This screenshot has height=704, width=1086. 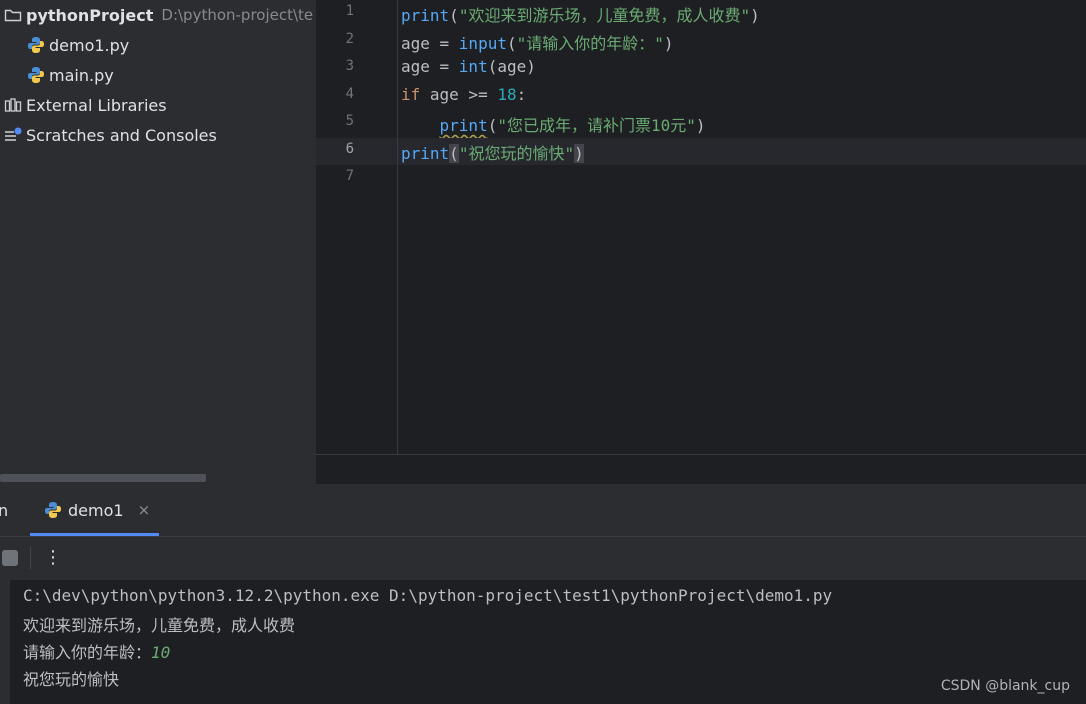 What do you see at coordinates (335, 11) in the screenshot?
I see `line-number: 1` at bounding box center [335, 11].